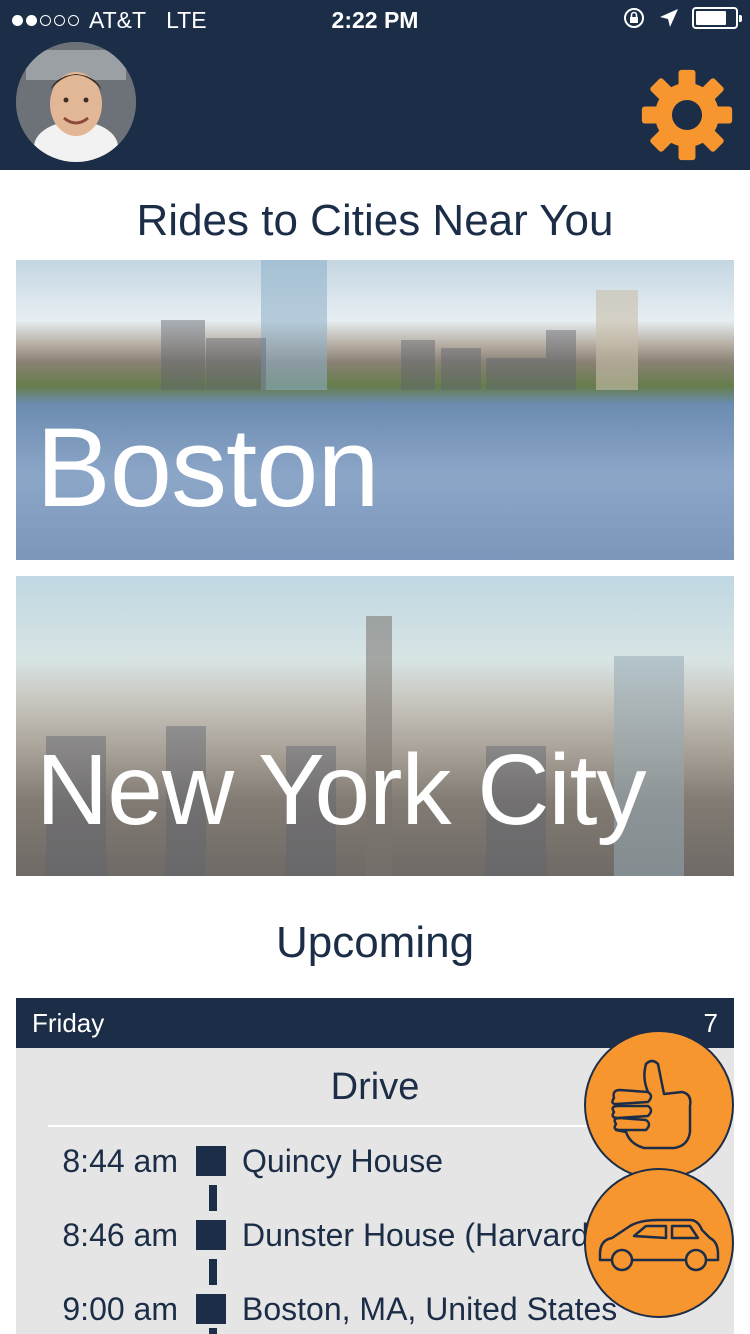 The width and height of the screenshot is (750, 1334). I want to click on car-icon, so click(659, 1245).